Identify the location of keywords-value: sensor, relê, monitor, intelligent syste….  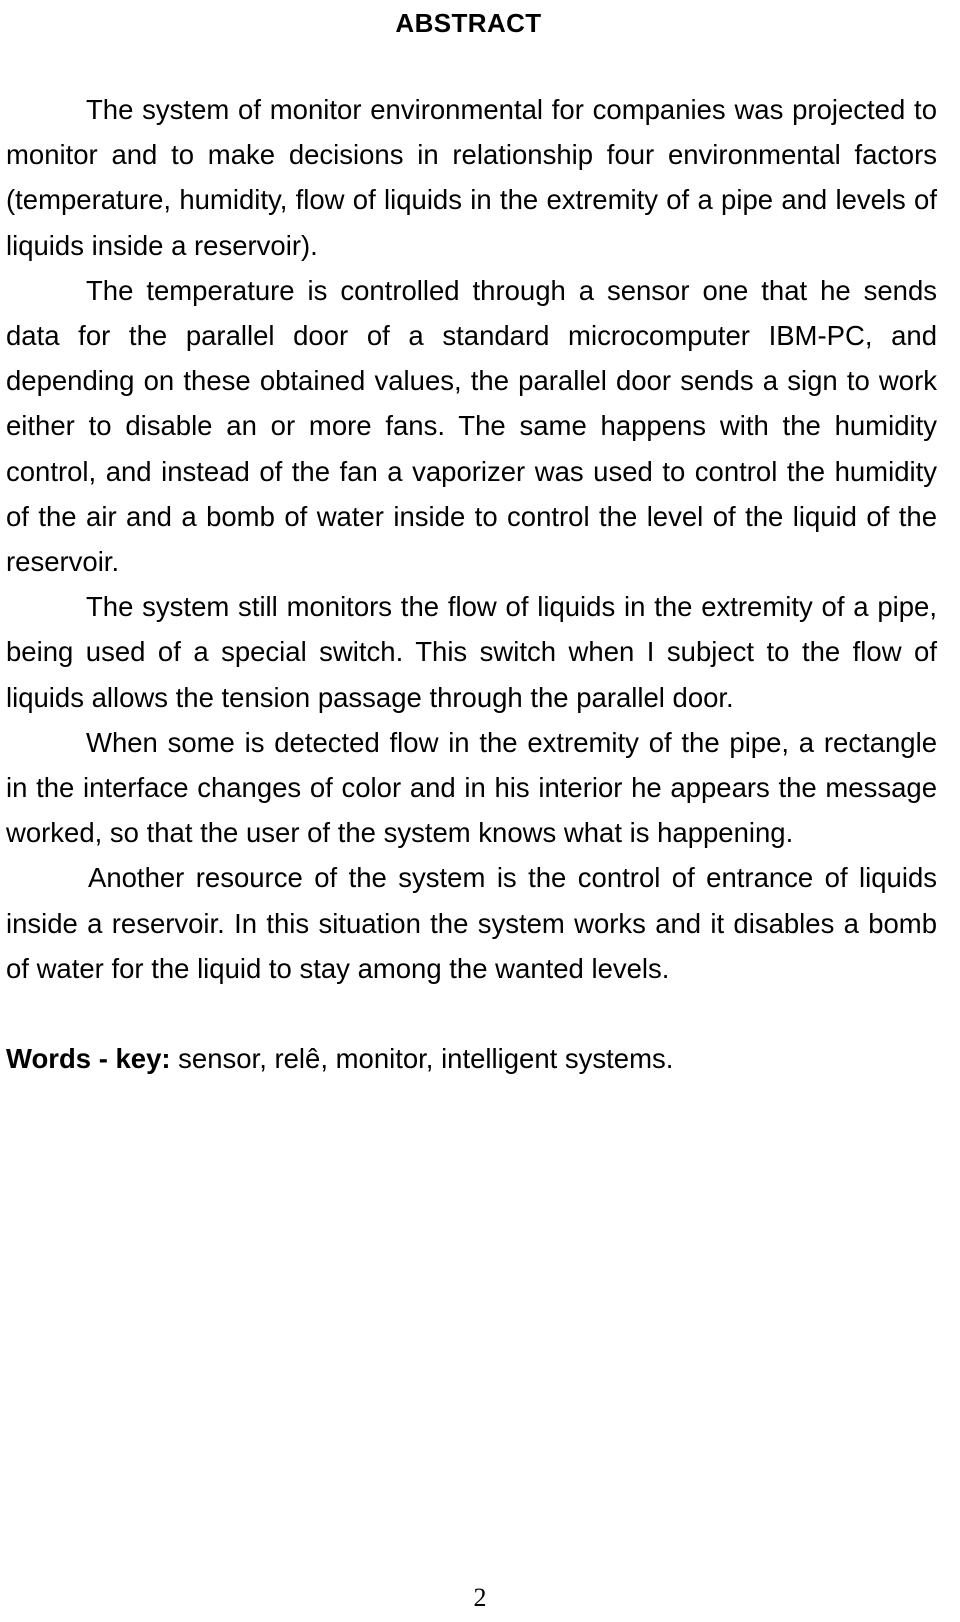
(422, 1059).